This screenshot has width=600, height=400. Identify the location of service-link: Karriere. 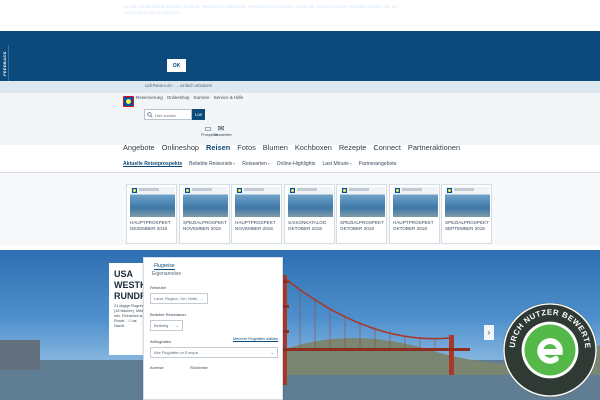
(202, 97).